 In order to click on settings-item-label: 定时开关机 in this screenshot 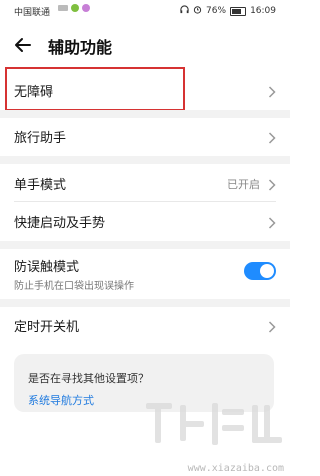, I will do `click(47, 327)`.